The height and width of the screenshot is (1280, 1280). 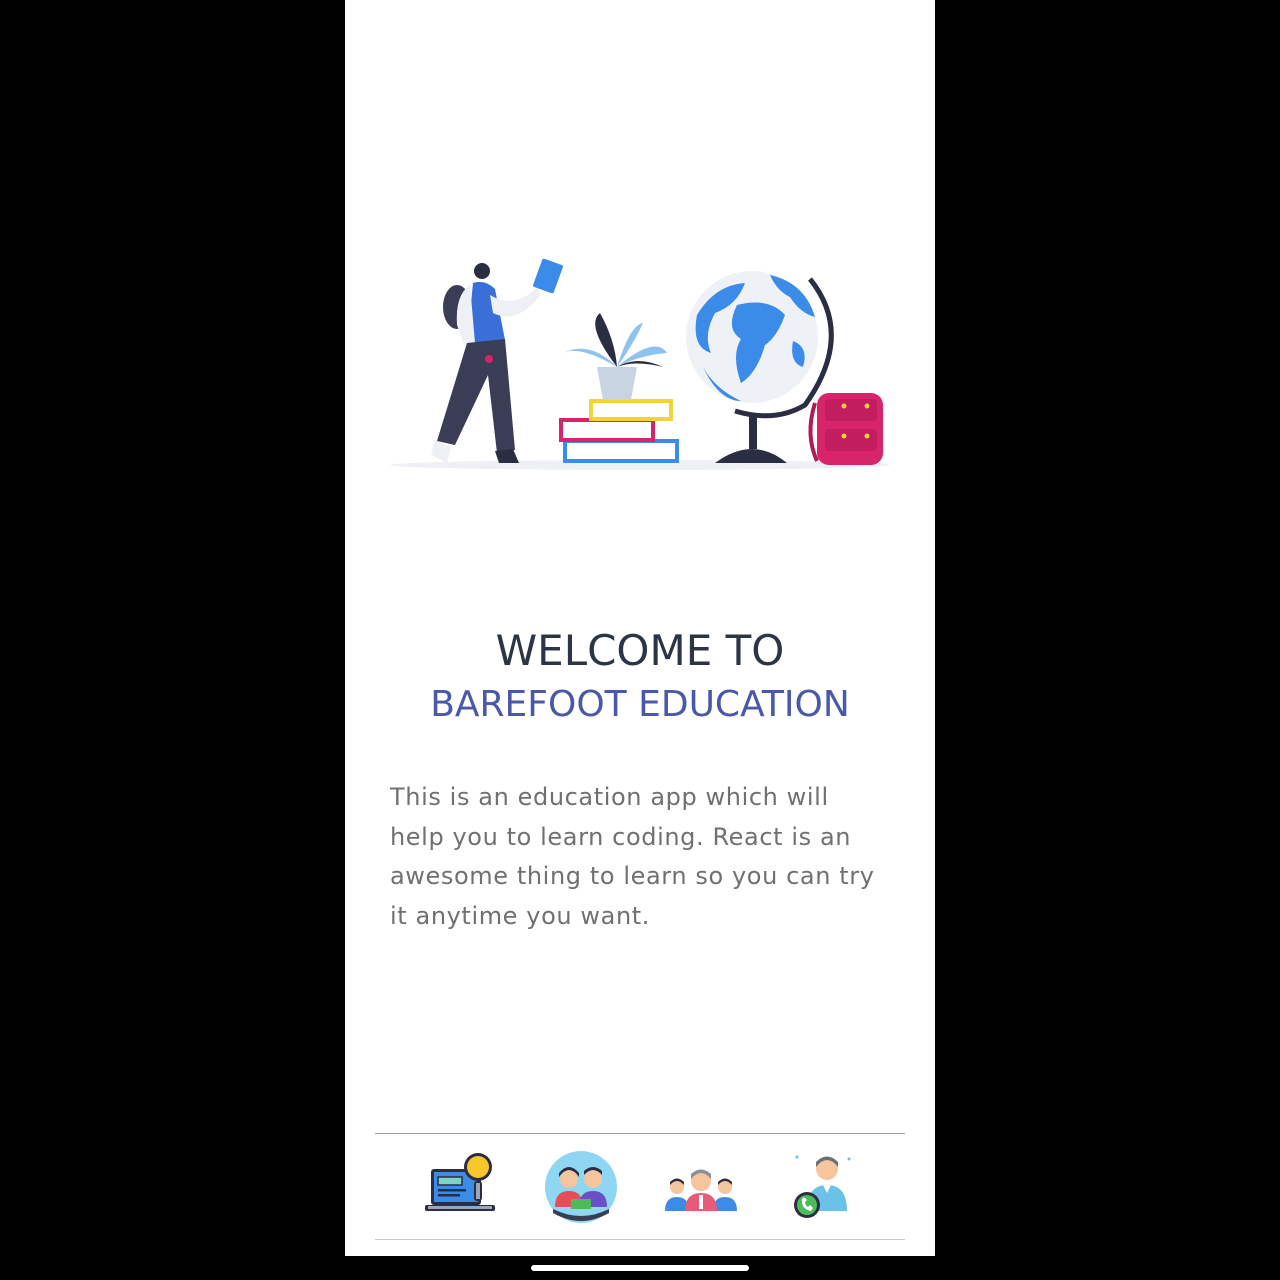 I want to click on backpack, so click(x=845, y=429).